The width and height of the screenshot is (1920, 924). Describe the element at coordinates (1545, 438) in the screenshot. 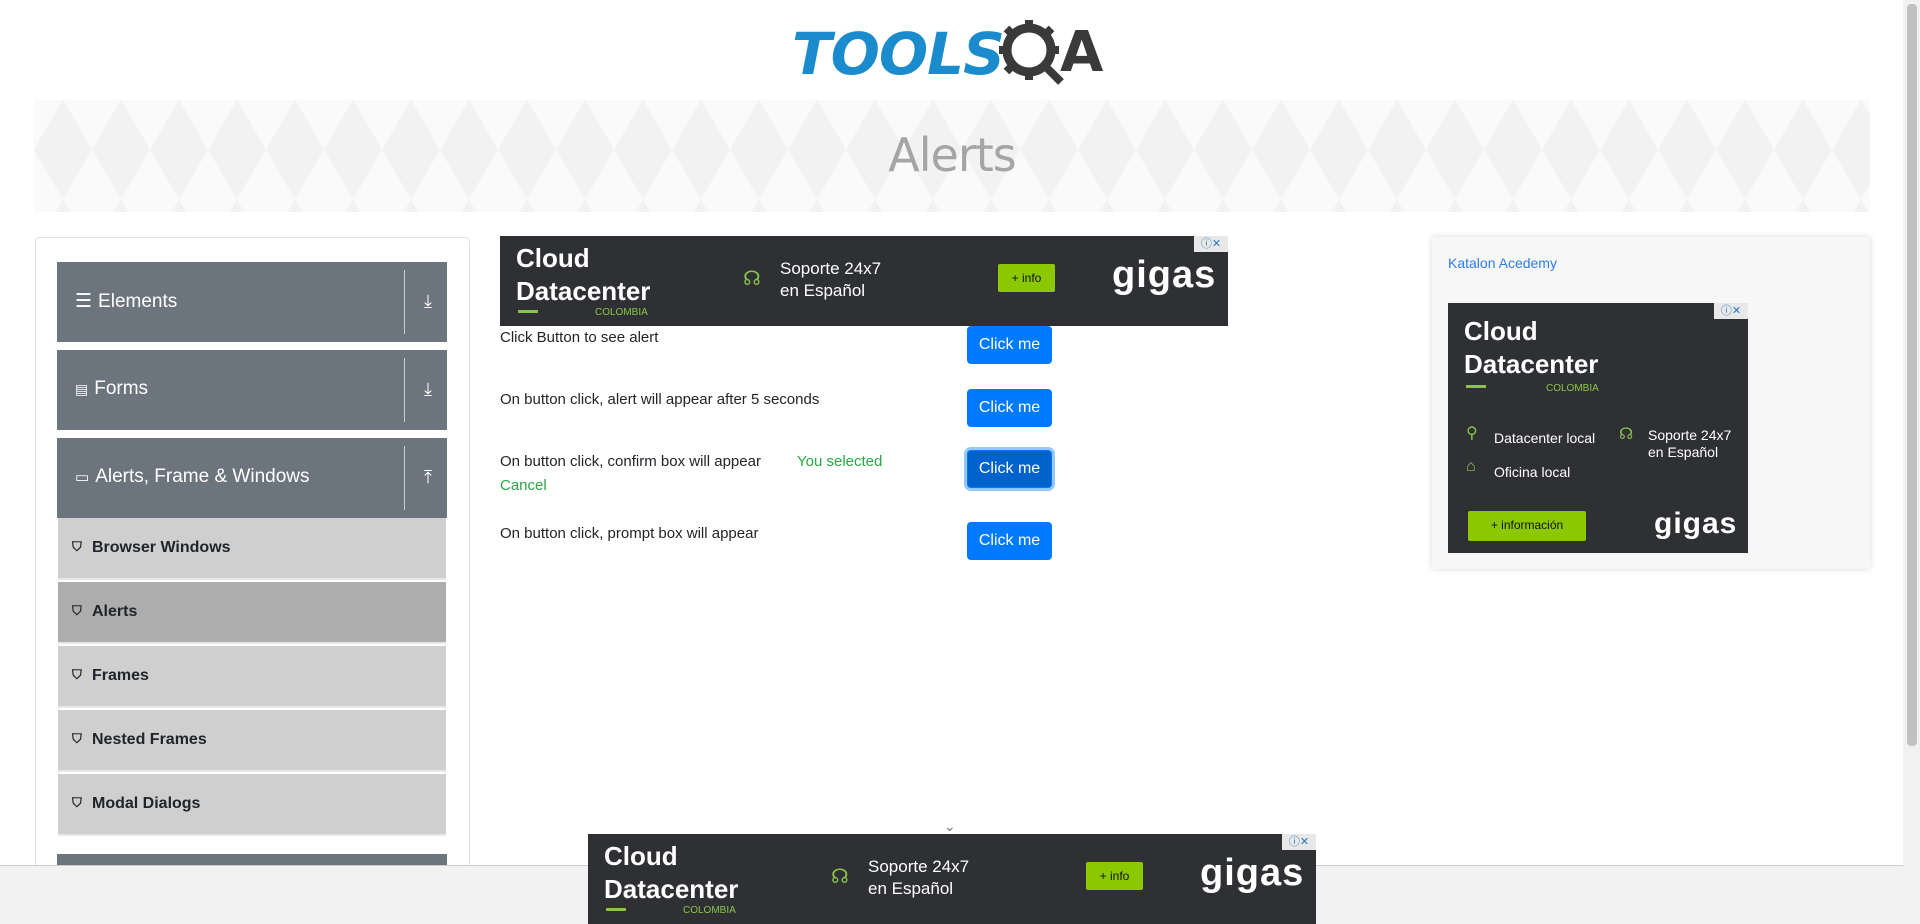

I see `ad-feature: Datacenter local` at that location.